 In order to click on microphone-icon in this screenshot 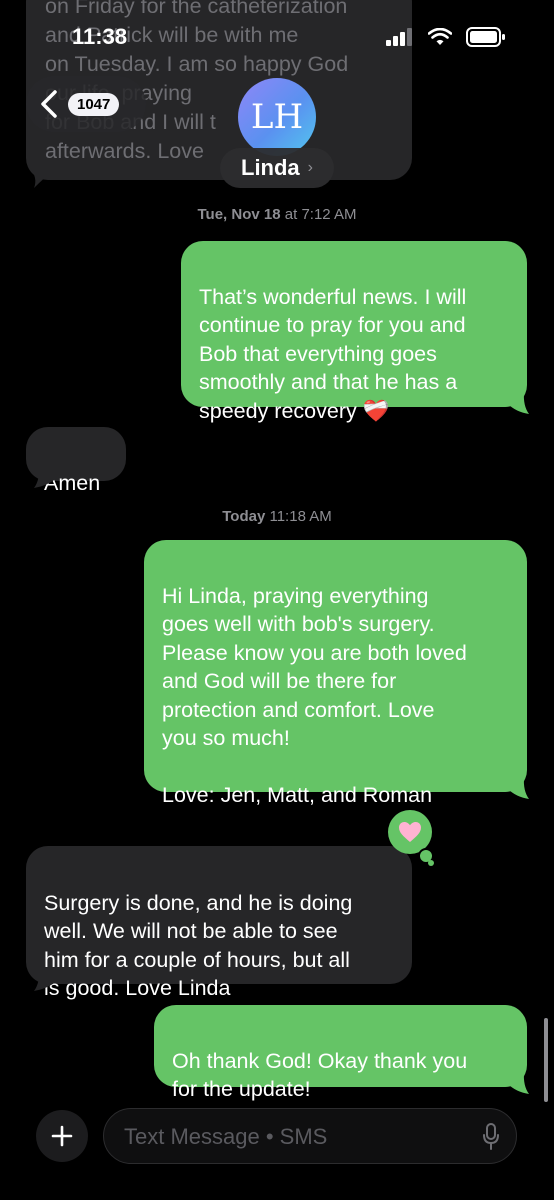, I will do `click(491, 1137)`.